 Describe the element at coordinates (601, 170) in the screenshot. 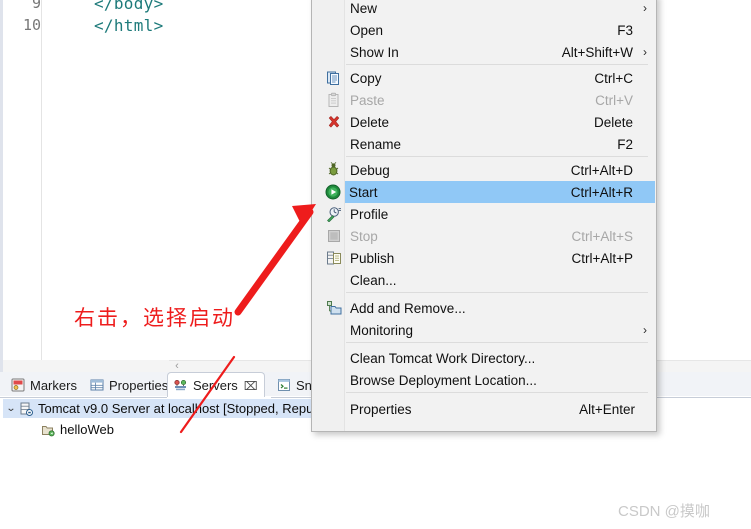

I see `menu-item-debug-accel: Ctrl+Alt+D` at that location.